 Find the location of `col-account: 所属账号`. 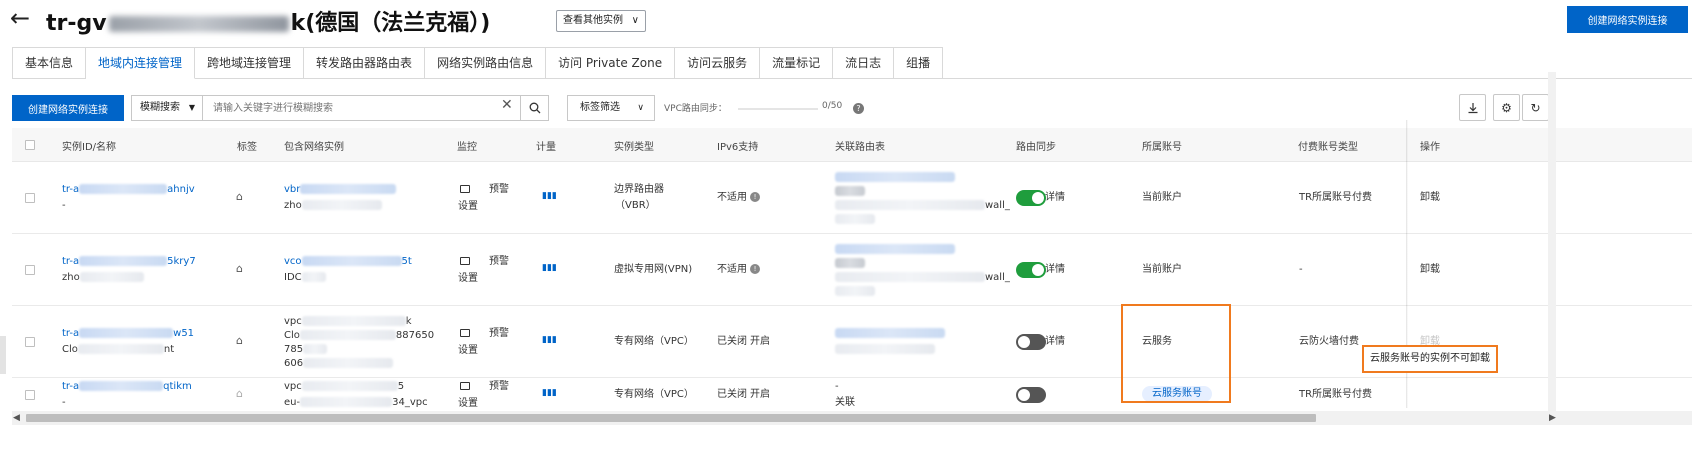

col-account: 所属账号 is located at coordinates (1162, 147).